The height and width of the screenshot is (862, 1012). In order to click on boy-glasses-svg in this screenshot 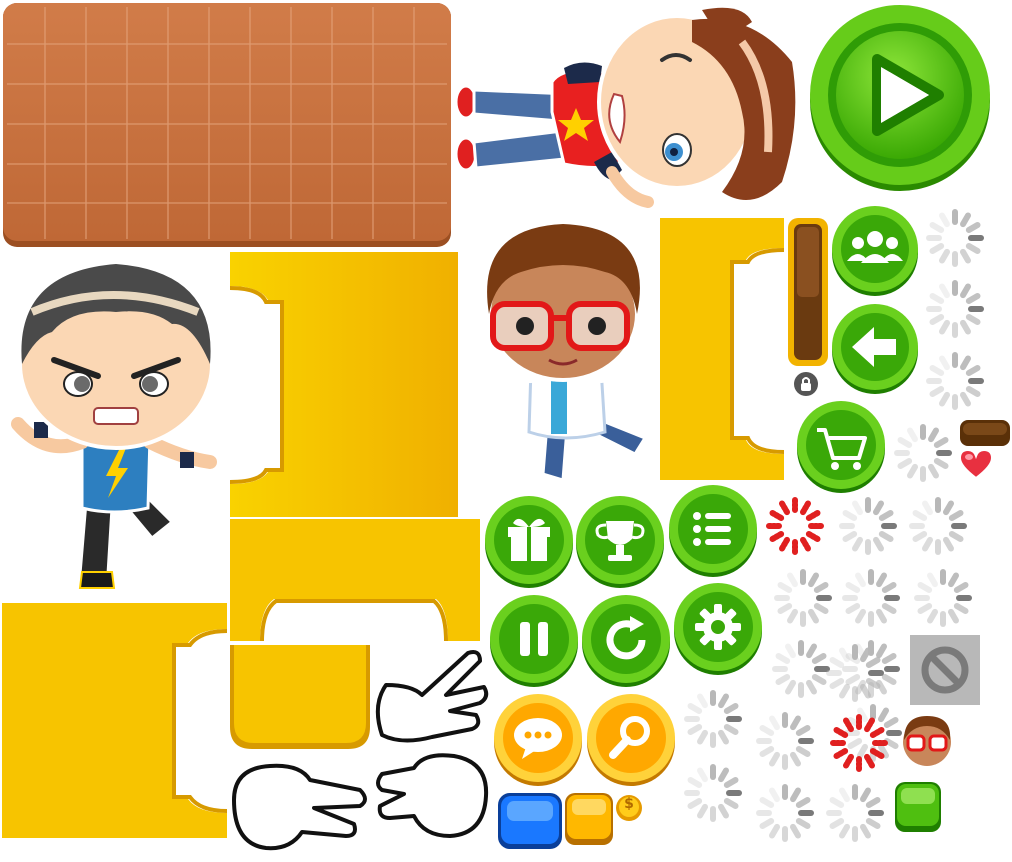, I will do `click(559, 353)`.